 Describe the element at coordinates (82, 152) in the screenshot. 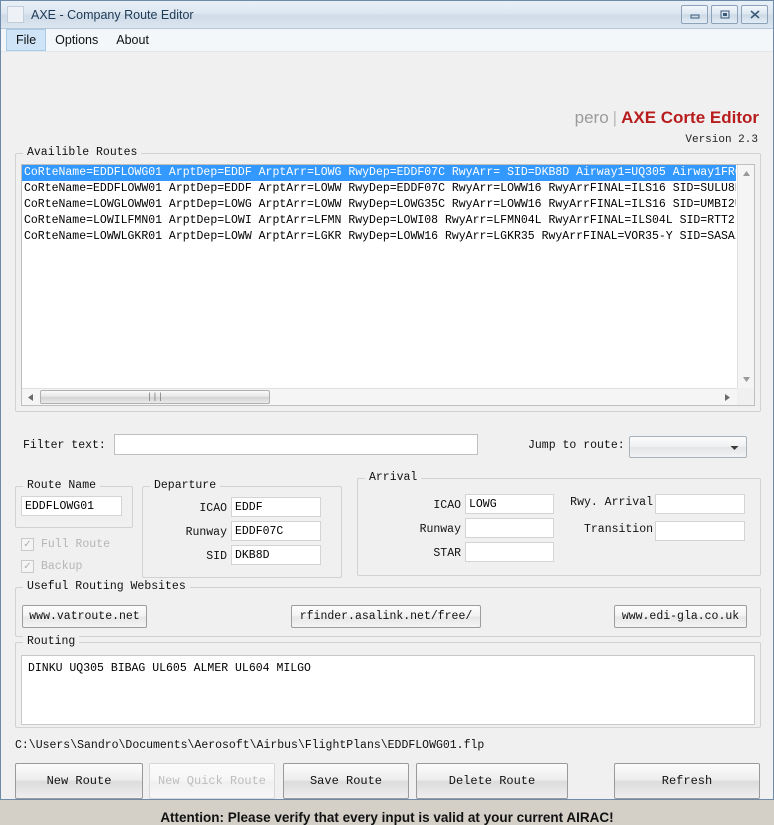

I see `available-routes-legend: Availible Routes` at that location.